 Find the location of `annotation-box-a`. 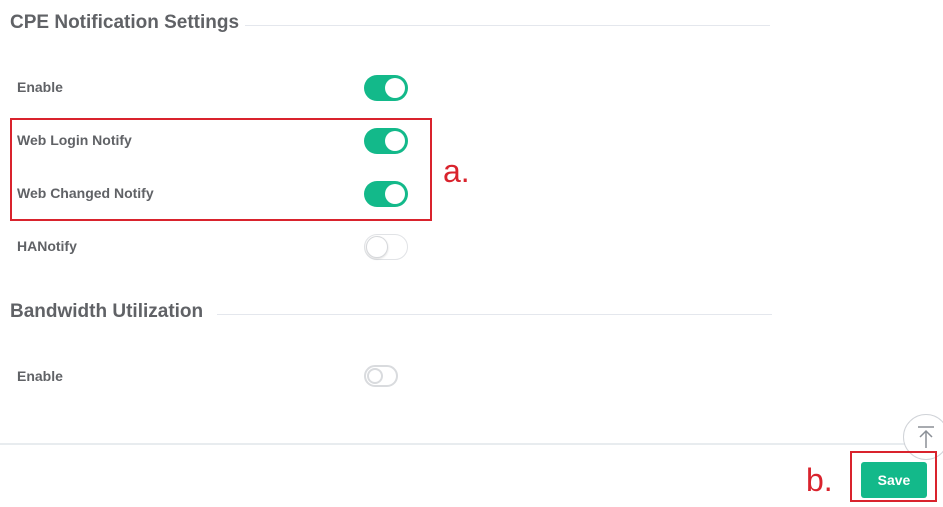

annotation-box-a is located at coordinates (221, 169).